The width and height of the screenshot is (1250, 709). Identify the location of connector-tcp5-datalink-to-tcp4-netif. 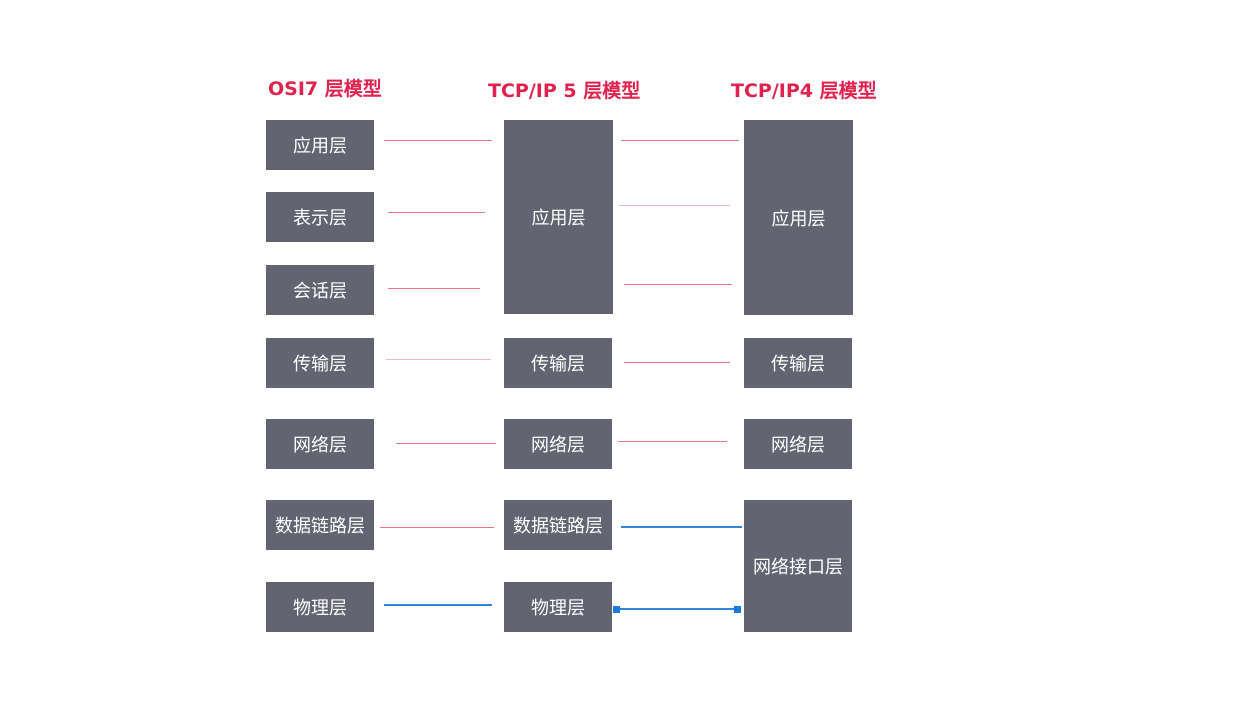
(681, 527).